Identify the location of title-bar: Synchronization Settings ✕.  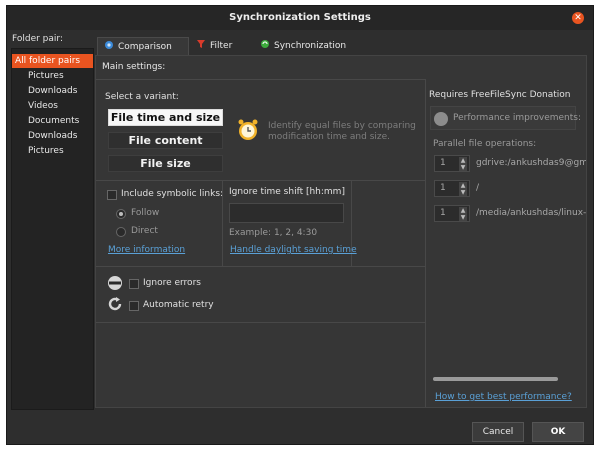
(300, 18).